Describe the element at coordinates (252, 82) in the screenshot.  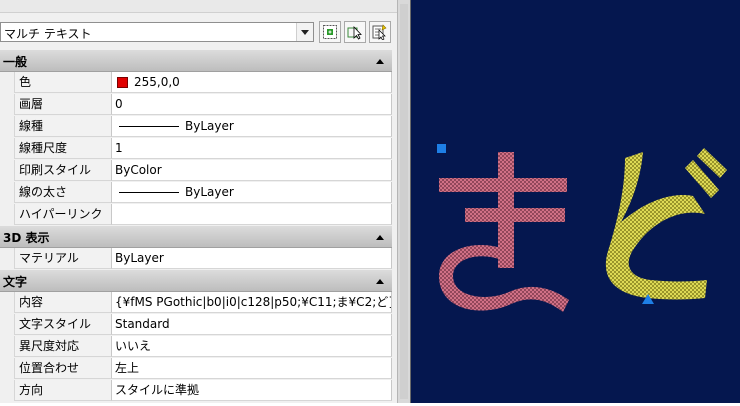
I see `property-value: 255,0,0` at that location.